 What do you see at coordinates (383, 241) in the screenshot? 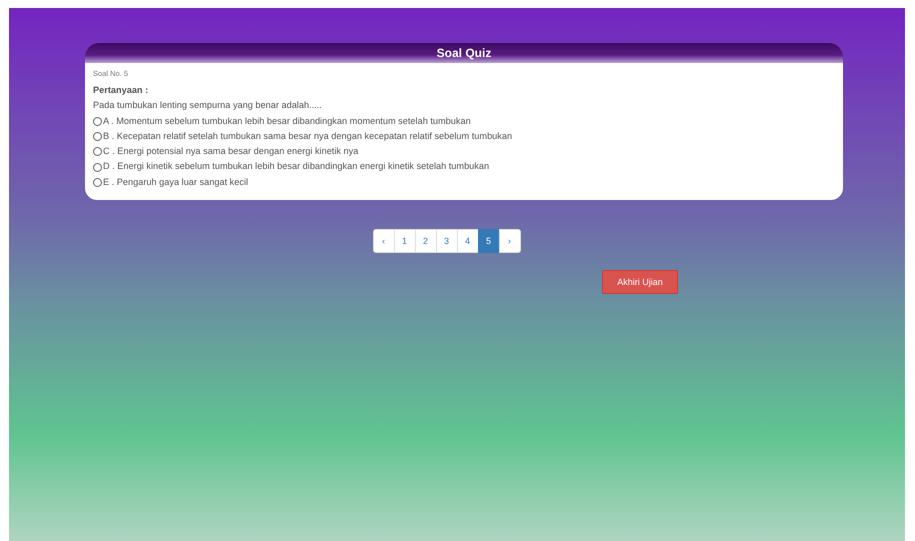
I see `previous-page-button: ‹` at bounding box center [383, 241].